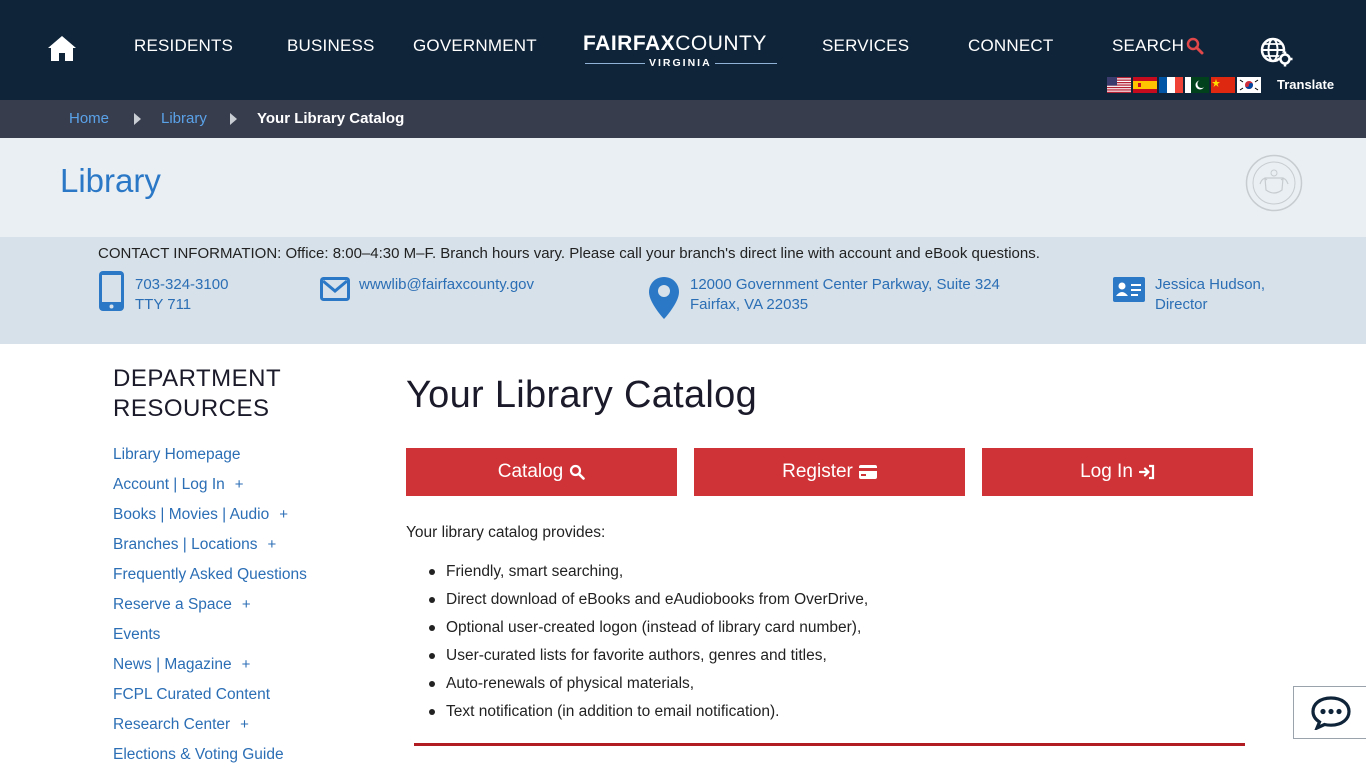 The height and width of the screenshot is (768, 1366). Describe the element at coordinates (648, 688) in the screenshot. I see `feature-list-item: Auto-renewals of physical materials,` at that location.